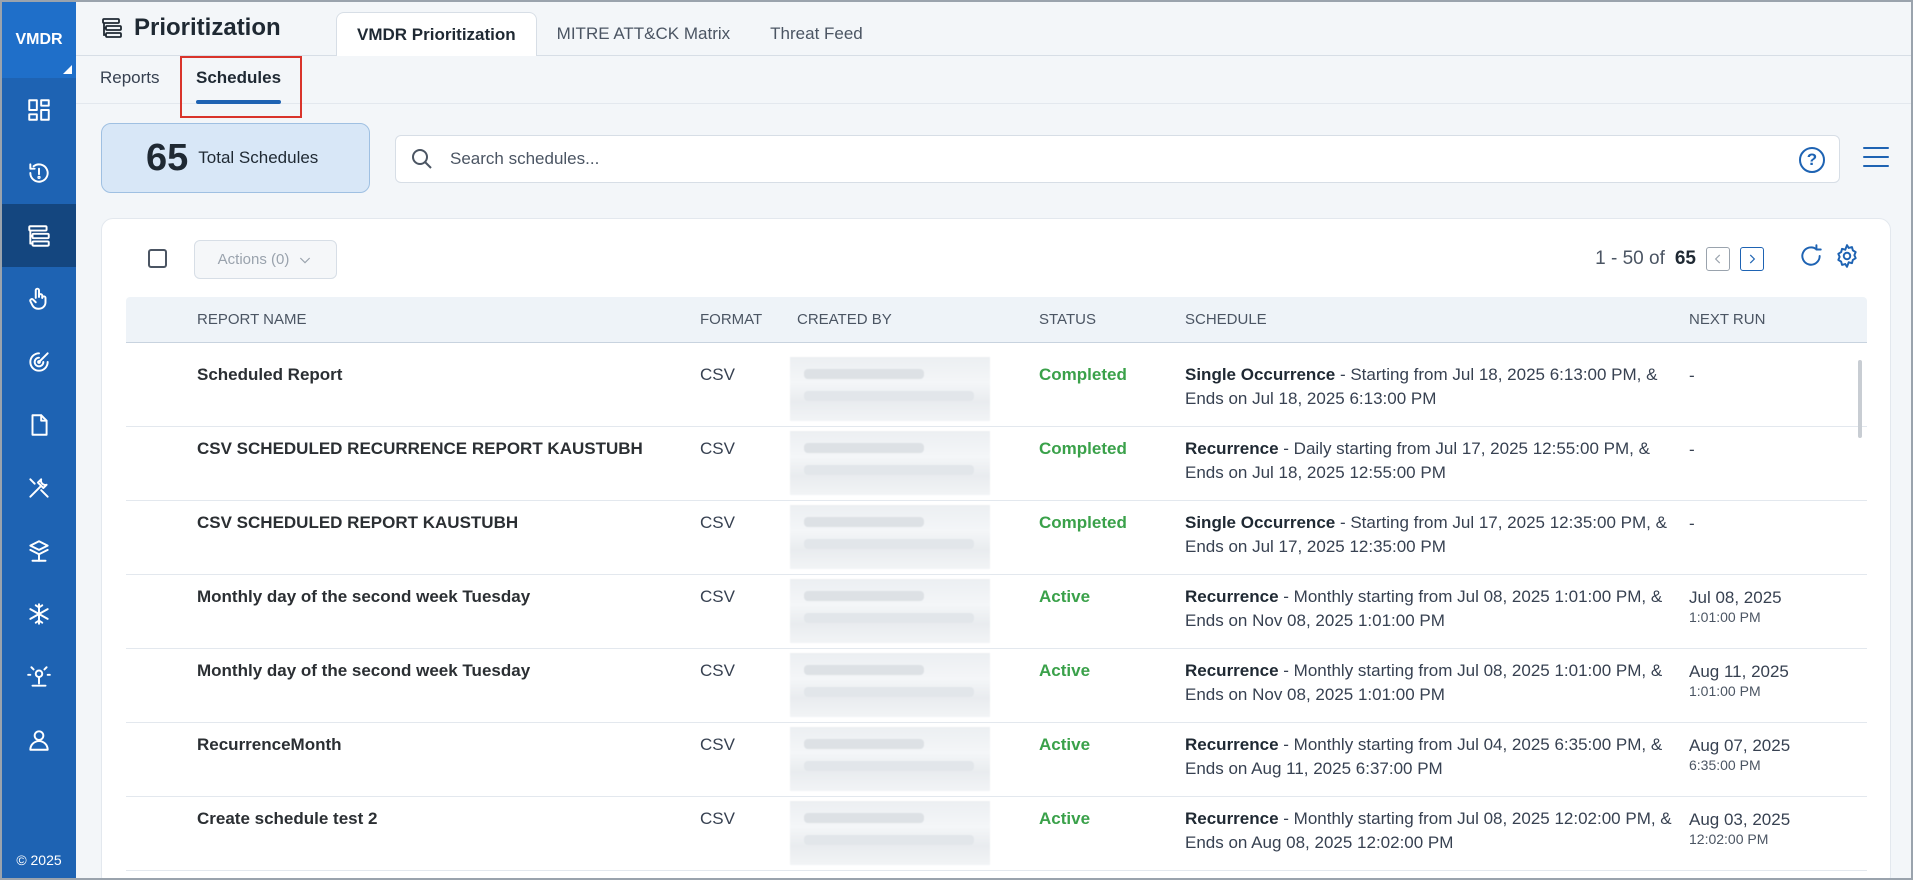 Image resolution: width=1913 pixels, height=880 pixels. What do you see at coordinates (731, 319) in the screenshot?
I see `column-header-format: Format` at bounding box center [731, 319].